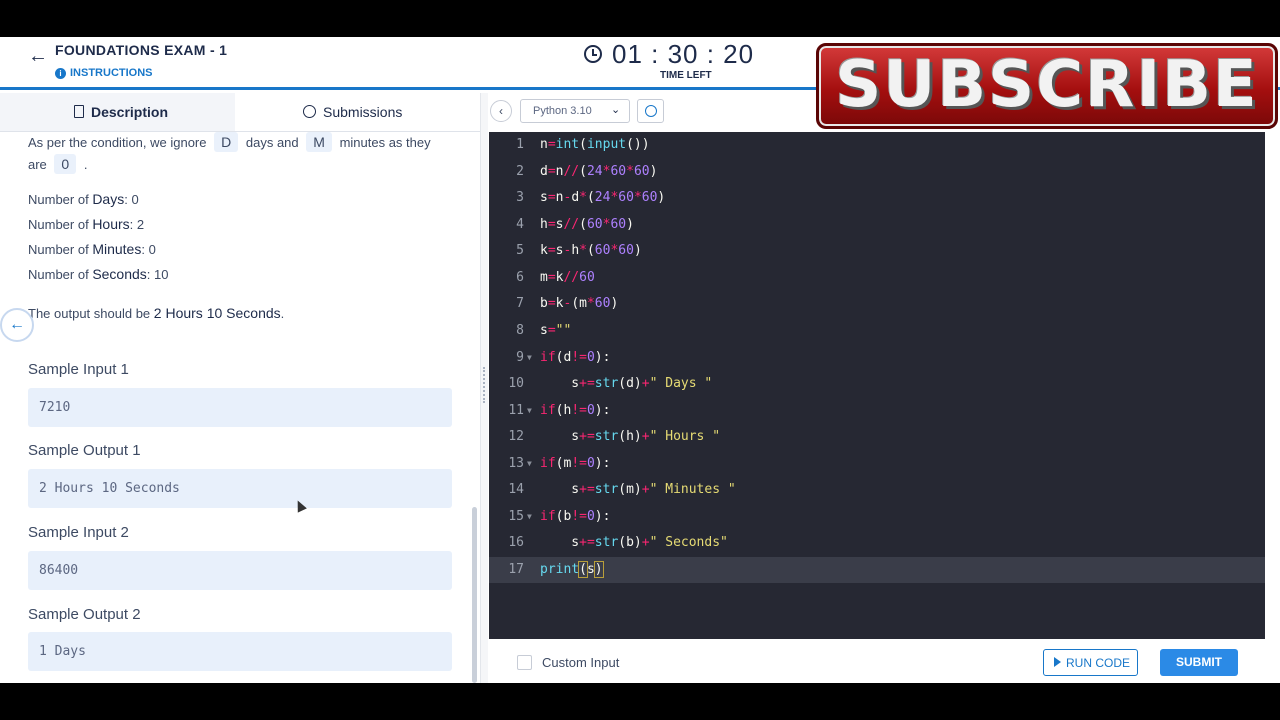 The width and height of the screenshot is (1280, 720). What do you see at coordinates (575, 357) in the screenshot?
I see `code-text: if(d!=0):` at bounding box center [575, 357].